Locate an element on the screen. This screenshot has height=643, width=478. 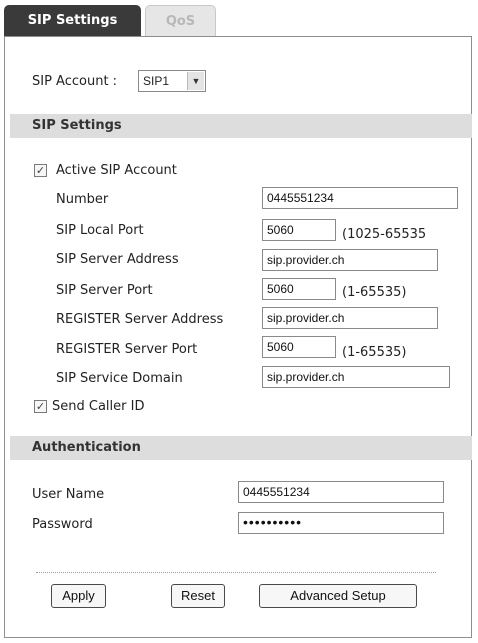
sip-server-port-label: SIP Server Port is located at coordinates (104, 290).